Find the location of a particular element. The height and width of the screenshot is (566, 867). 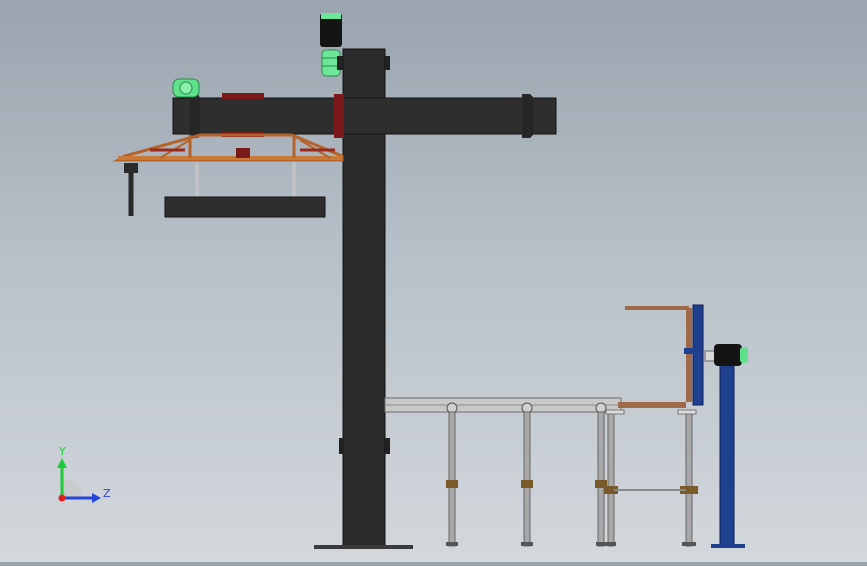

triad-origin is located at coordinates (62, 498).